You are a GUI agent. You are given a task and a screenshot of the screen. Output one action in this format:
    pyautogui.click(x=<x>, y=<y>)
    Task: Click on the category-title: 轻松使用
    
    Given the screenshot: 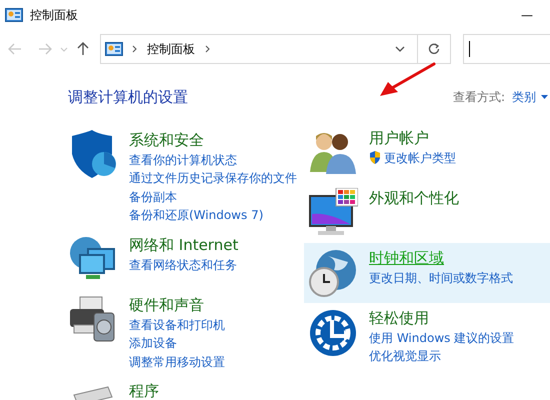 What is the action you would take?
    pyautogui.click(x=441, y=318)
    